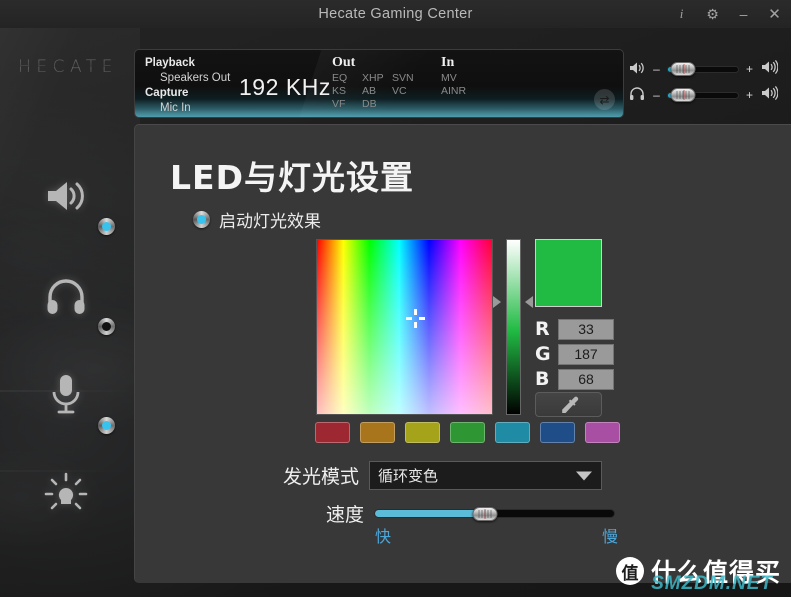  What do you see at coordinates (292, 177) in the screenshot?
I see `page-title: LED与灯光设置` at bounding box center [292, 177].